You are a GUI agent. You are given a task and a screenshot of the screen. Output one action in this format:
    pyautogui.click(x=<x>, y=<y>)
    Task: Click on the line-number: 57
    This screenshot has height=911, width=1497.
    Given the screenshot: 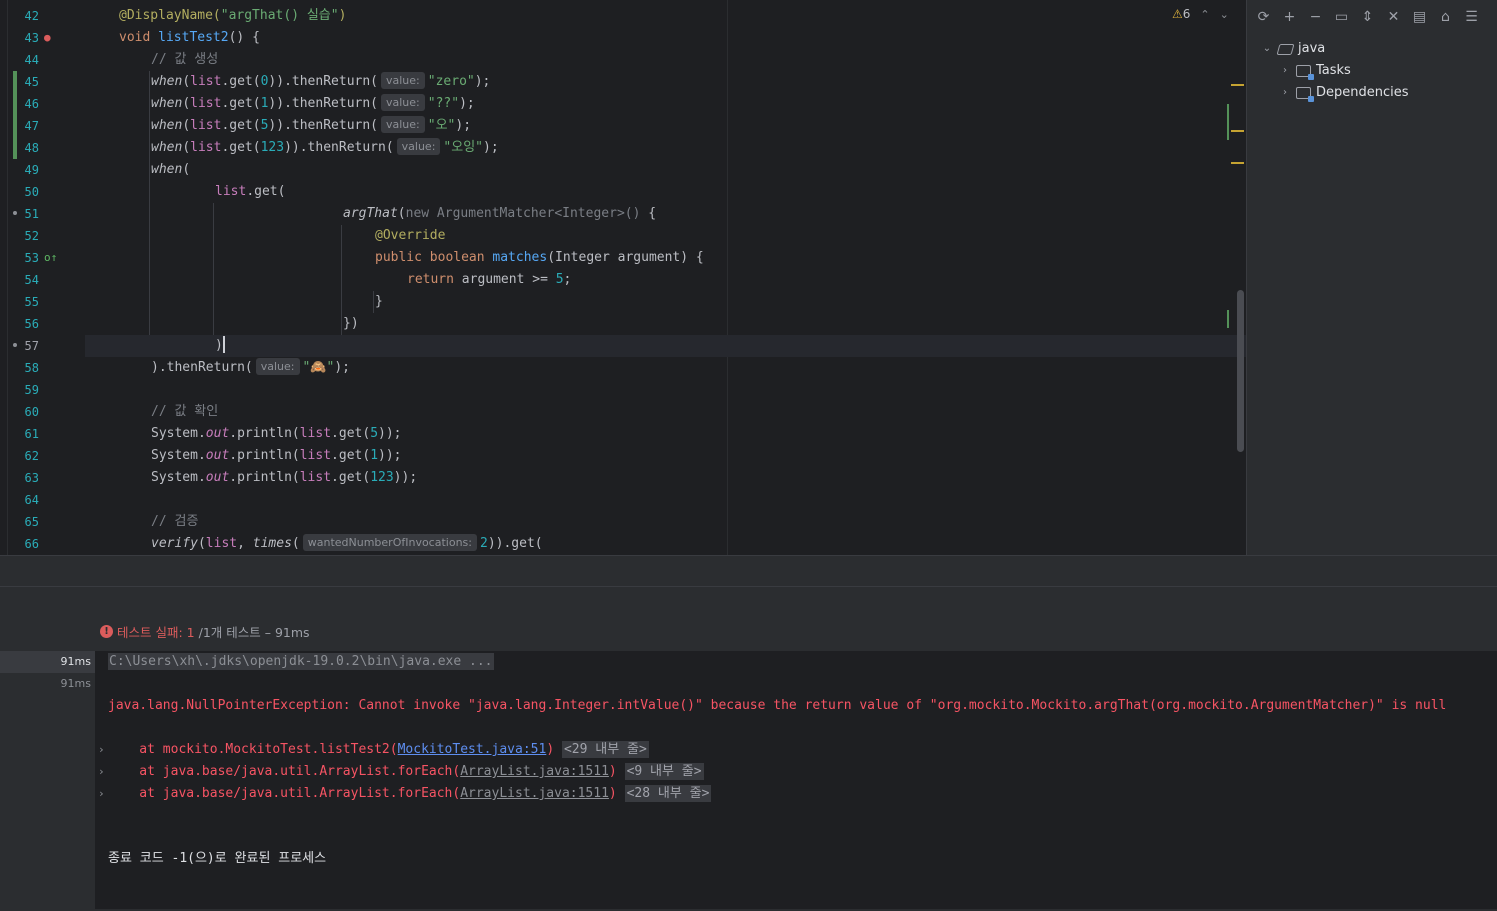 What is the action you would take?
    pyautogui.click(x=42, y=346)
    